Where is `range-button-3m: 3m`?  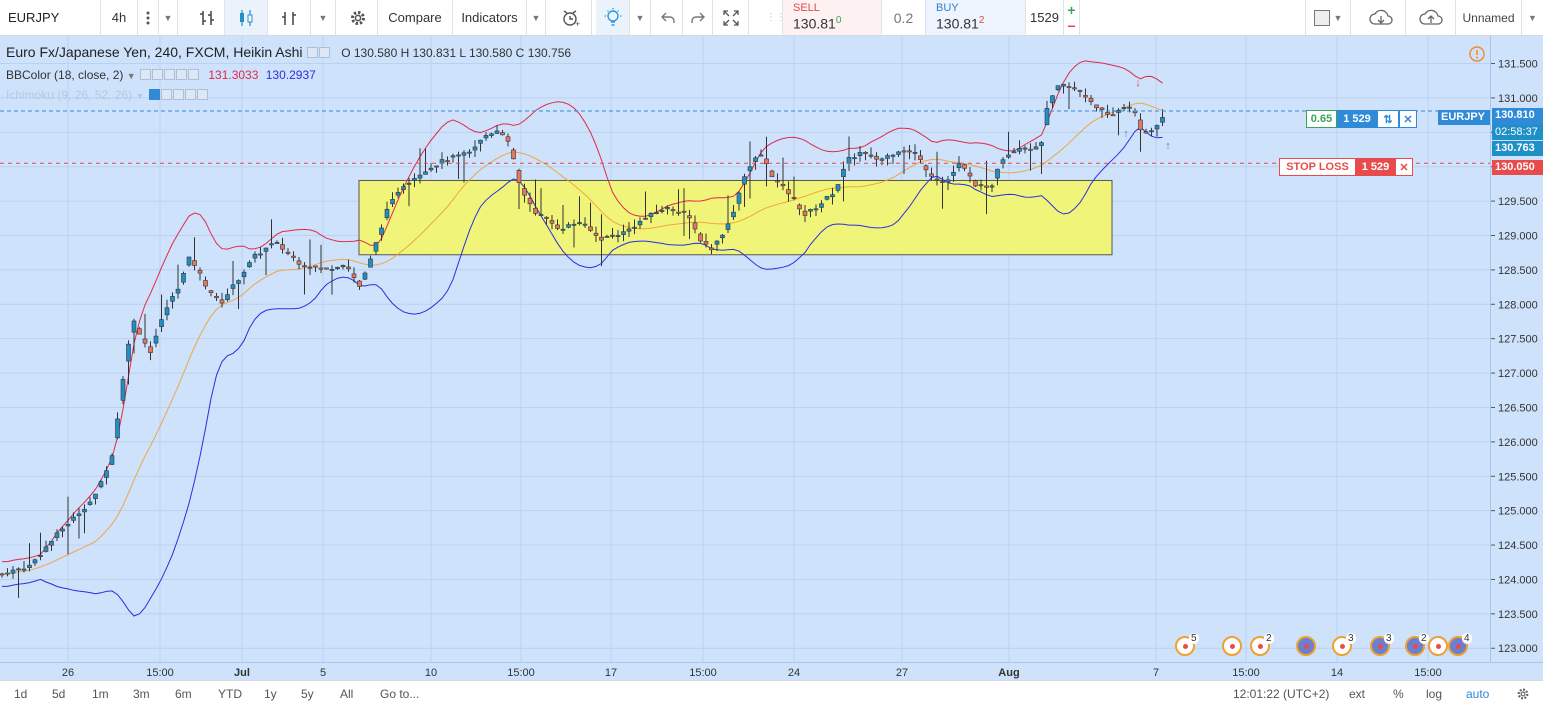
range-button-3m: 3m is located at coordinates (141, 693).